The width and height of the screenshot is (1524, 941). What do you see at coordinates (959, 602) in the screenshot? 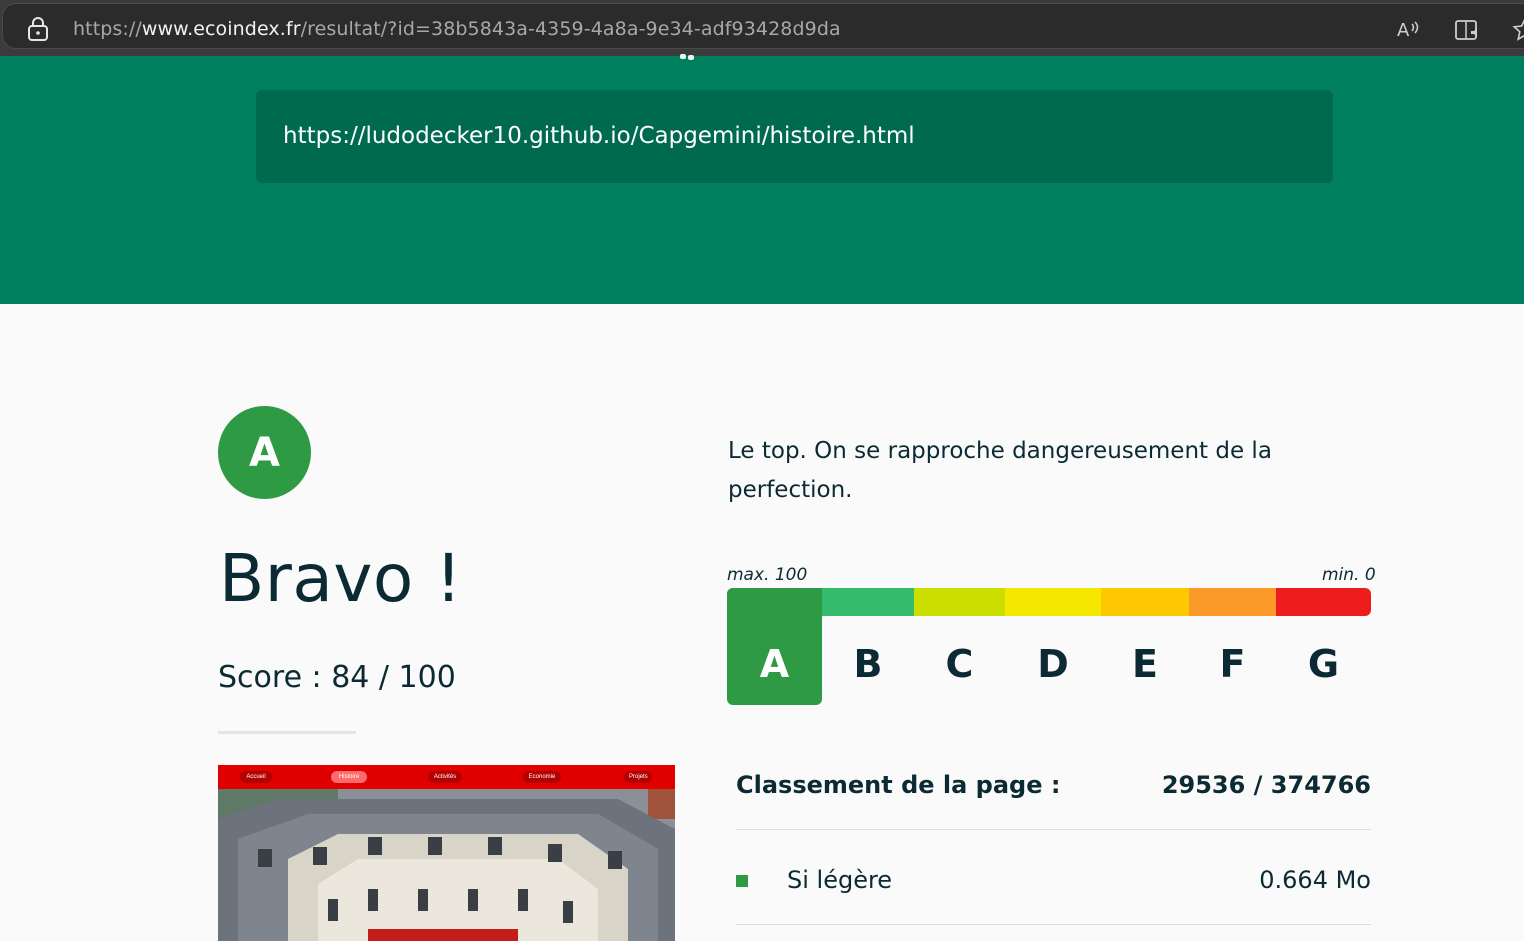
I see `scale-segment-c` at bounding box center [959, 602].